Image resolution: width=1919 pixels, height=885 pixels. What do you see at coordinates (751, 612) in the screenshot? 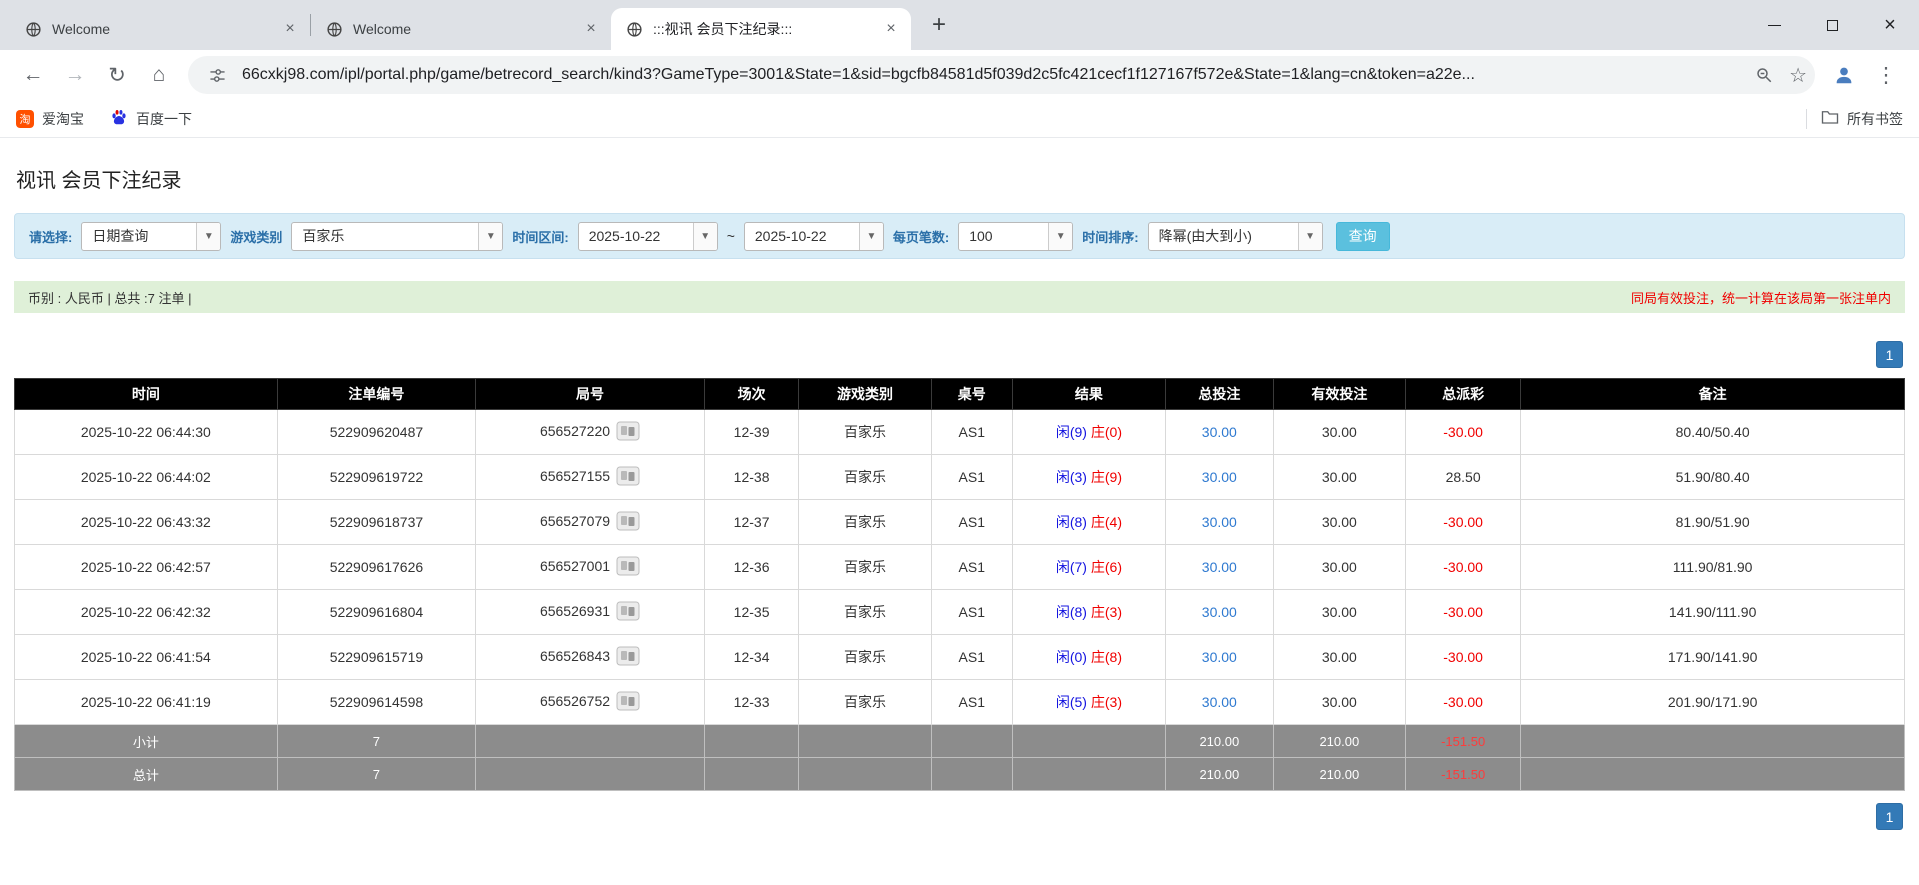
I see `cell-session: 12-35` at bounding box center [751, 612].